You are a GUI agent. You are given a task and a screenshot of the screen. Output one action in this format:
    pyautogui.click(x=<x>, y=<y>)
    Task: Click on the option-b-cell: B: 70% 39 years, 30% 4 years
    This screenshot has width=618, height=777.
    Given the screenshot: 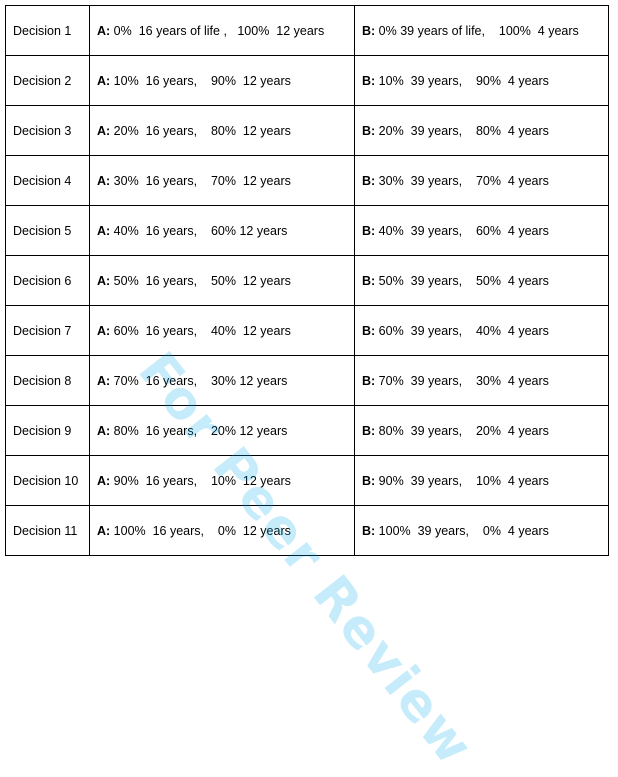 What is the action you would take?
    pyautogui.click(x=481, y=380)
    